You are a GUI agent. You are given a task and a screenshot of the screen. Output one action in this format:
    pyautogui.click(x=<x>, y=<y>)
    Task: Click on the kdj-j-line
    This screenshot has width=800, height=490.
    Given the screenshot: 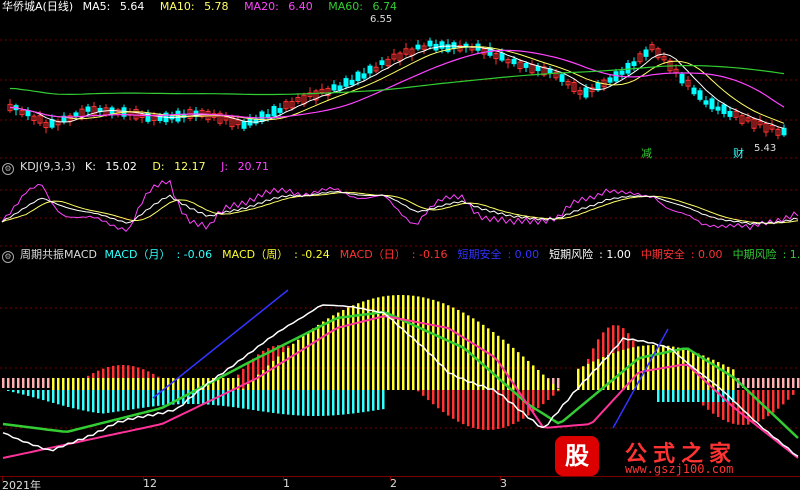 What is the action you would take?
    pyautogui.click(x=400, y=206)
    